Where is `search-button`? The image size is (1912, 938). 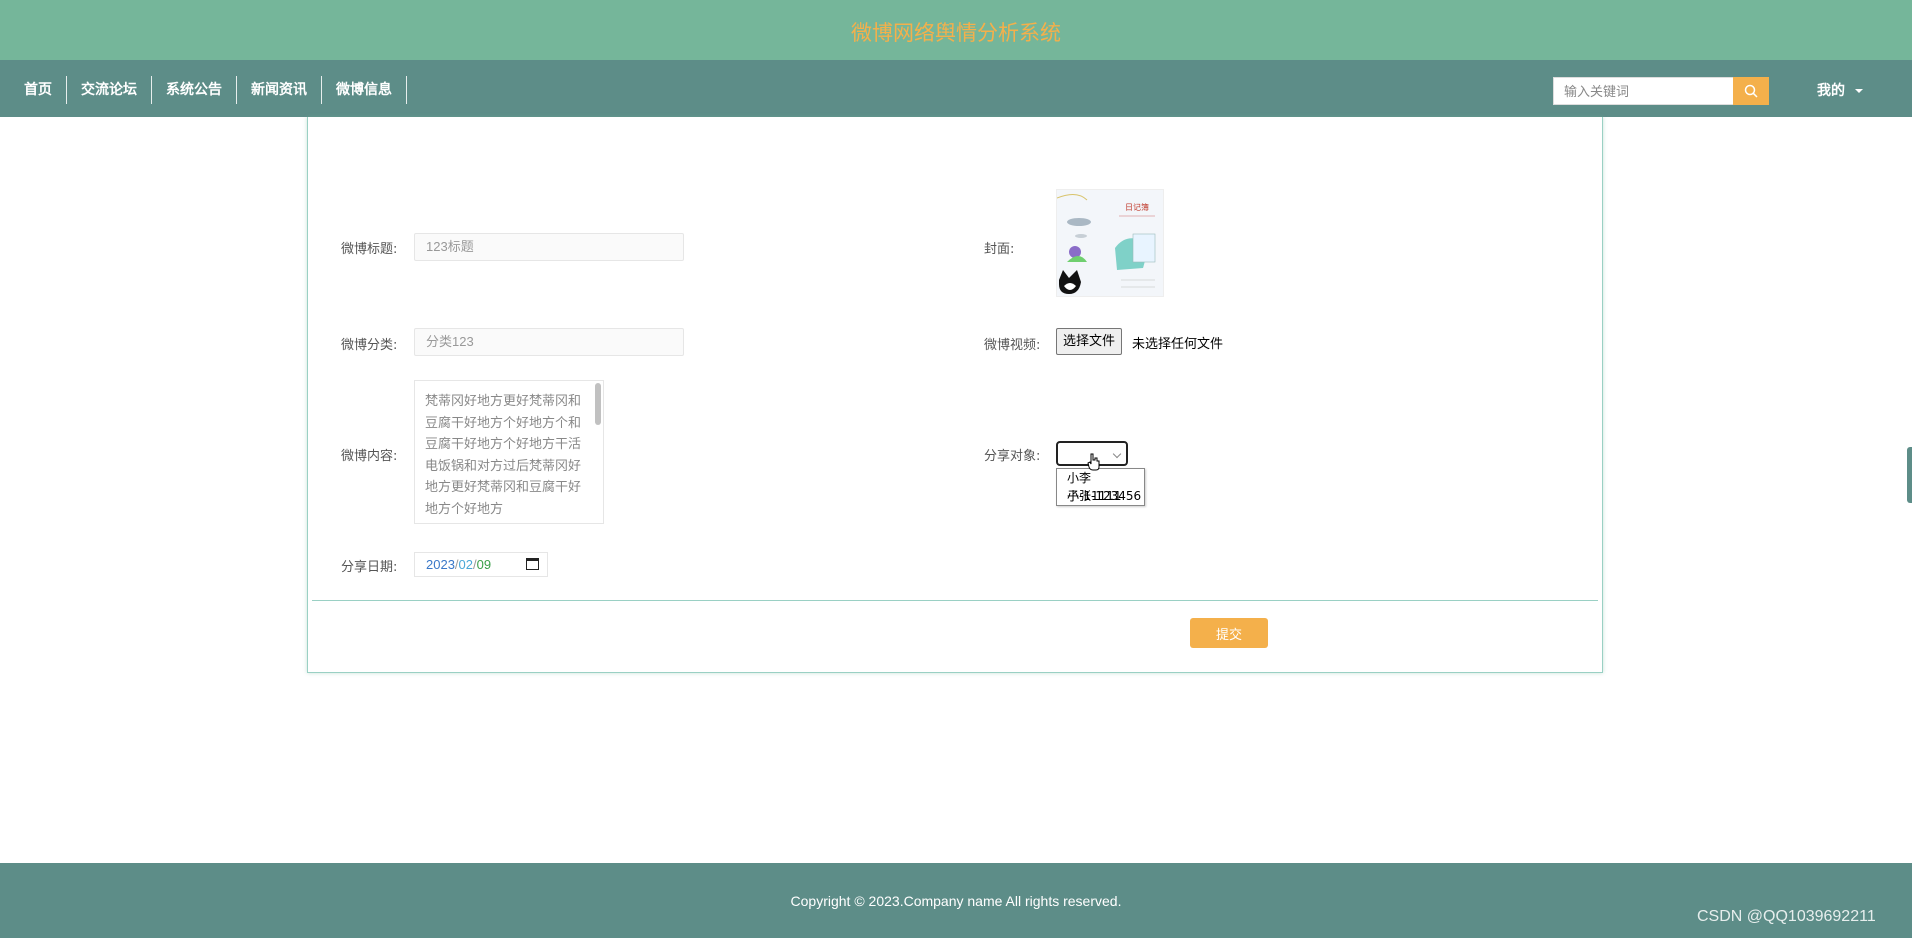 search-button is located at coordinates (1751, 91).